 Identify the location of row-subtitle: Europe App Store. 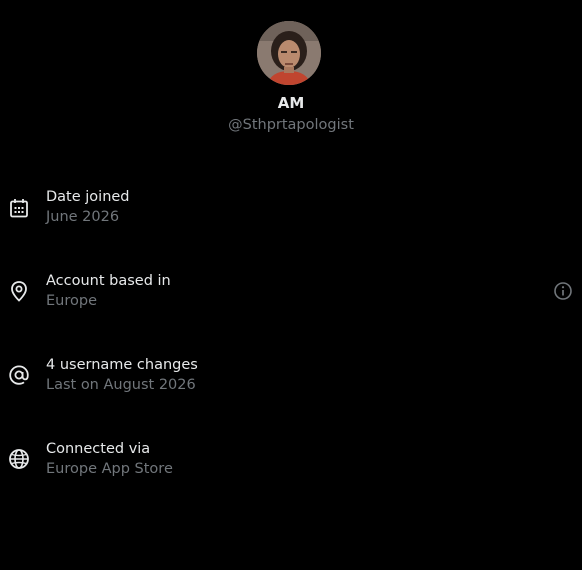
(109, 469).